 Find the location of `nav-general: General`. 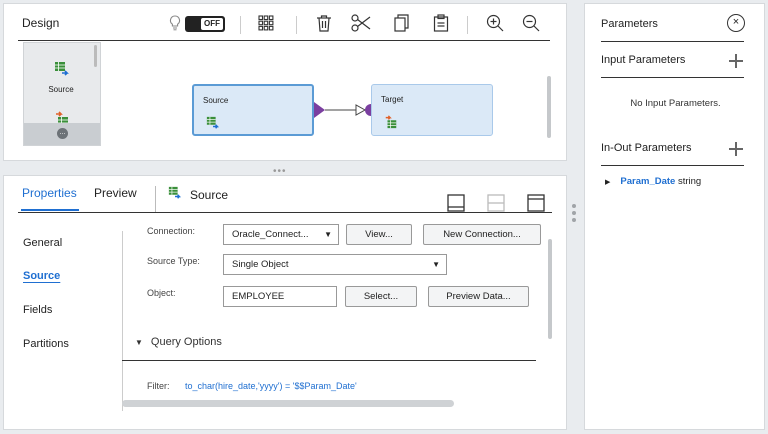

nav-general: General is located at coordinates (42, 243).